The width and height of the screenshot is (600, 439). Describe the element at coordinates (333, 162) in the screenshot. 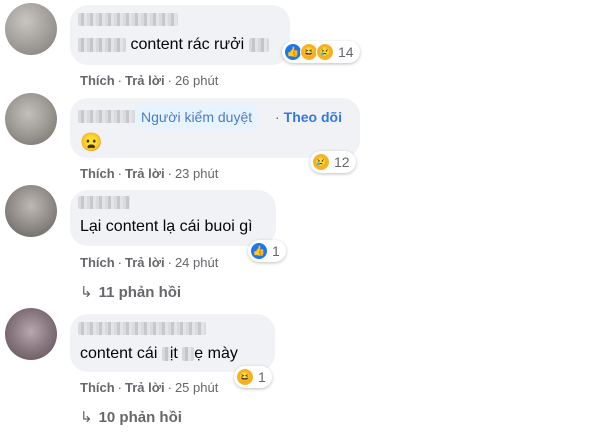

I see `reaction-summary: 😢 12` at that location.